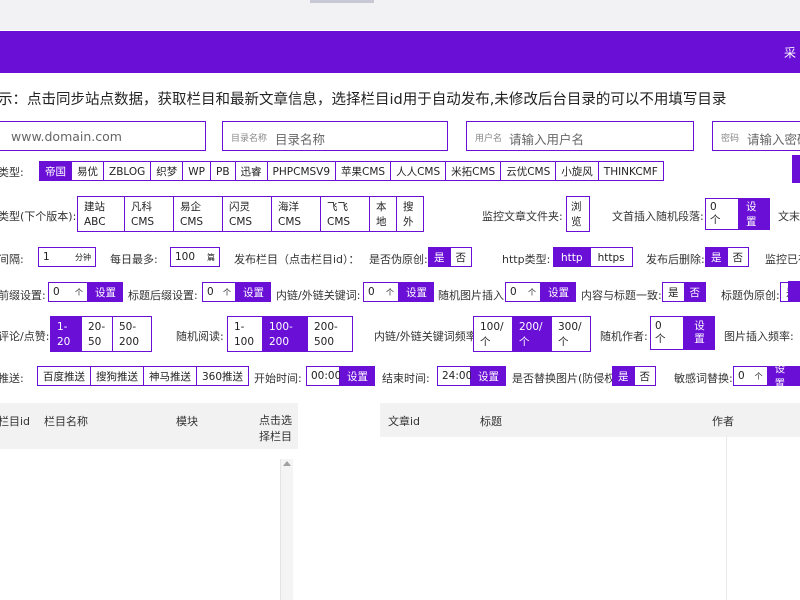 This screenshot has width=800, height=600. Describe the element at coordinates (737, 257) in the screenshot. I see `delete-no: 否` at that location.